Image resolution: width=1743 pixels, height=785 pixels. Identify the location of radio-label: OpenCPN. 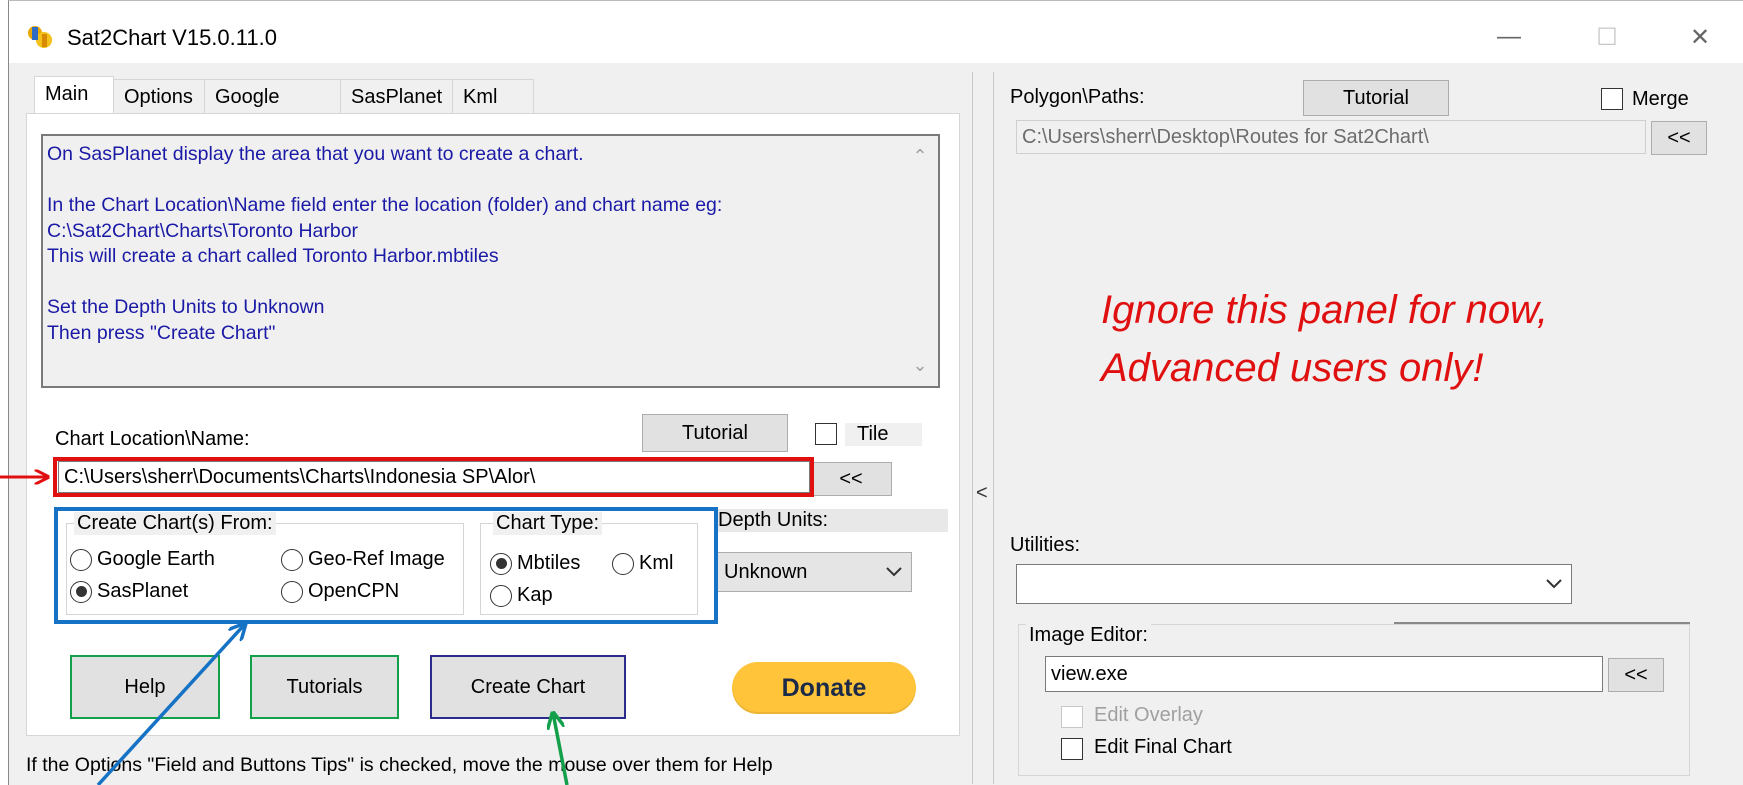
(354, 591).